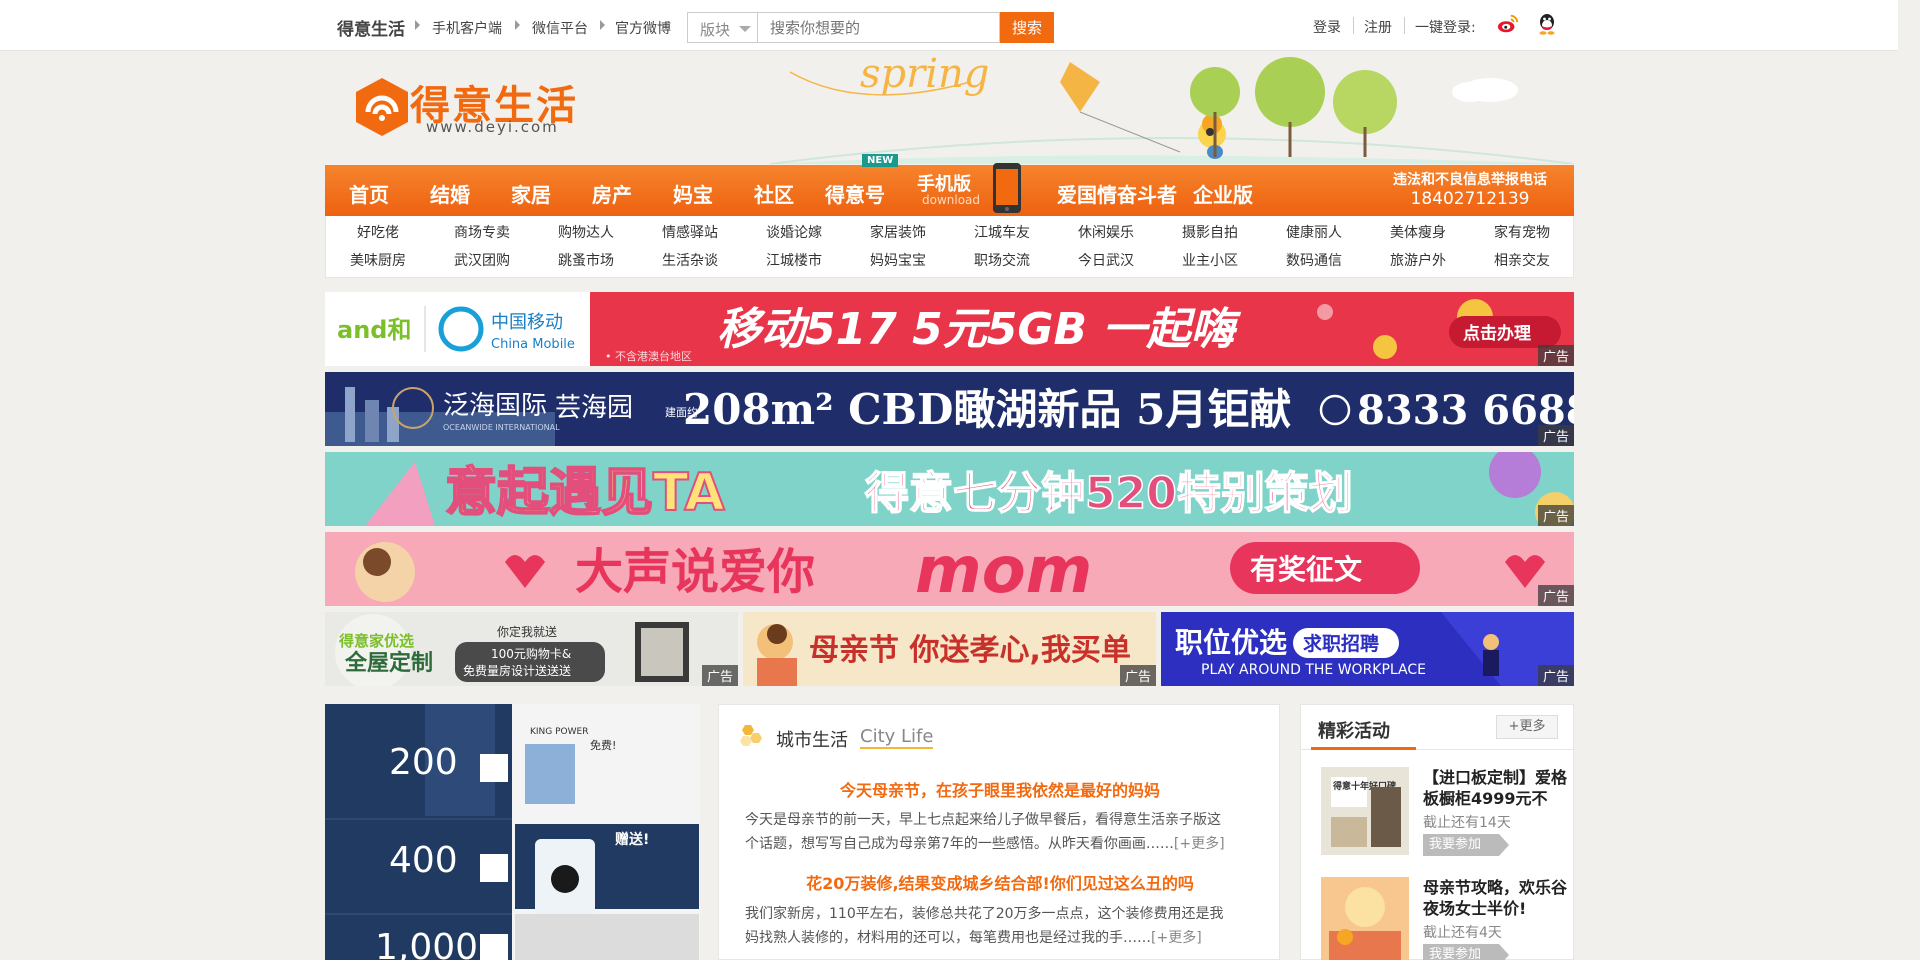 This screenshot has height=960, width=1920. Describe the element at coordinates (560, 28) in the screenshot. I see `wechat-platform-link: 微信平台` at that location.